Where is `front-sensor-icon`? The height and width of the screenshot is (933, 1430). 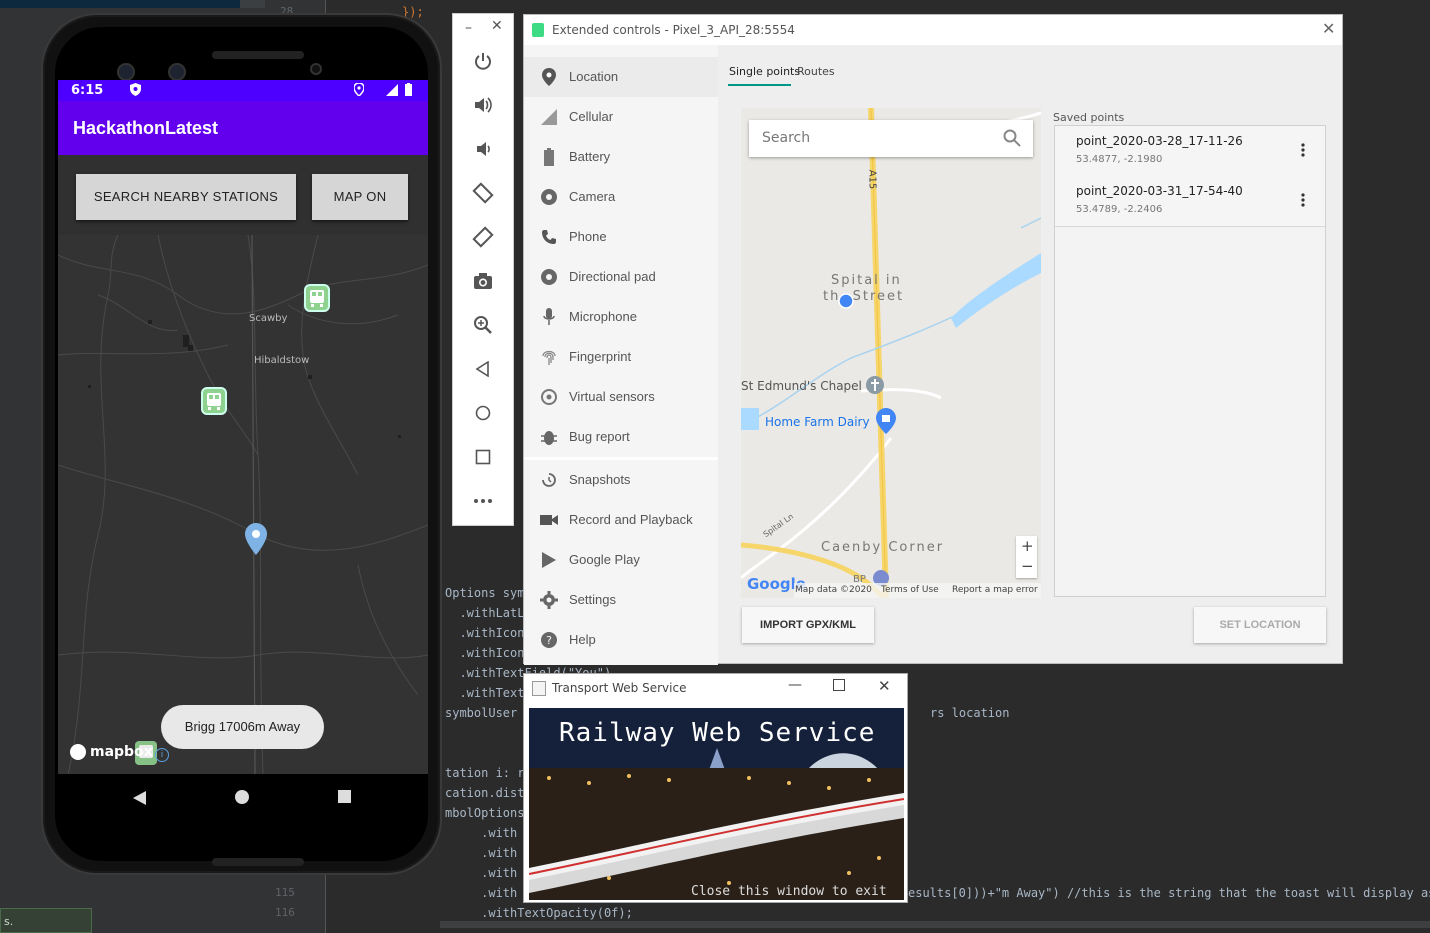
front-sensor-icon is located at coordinates (177, 72).